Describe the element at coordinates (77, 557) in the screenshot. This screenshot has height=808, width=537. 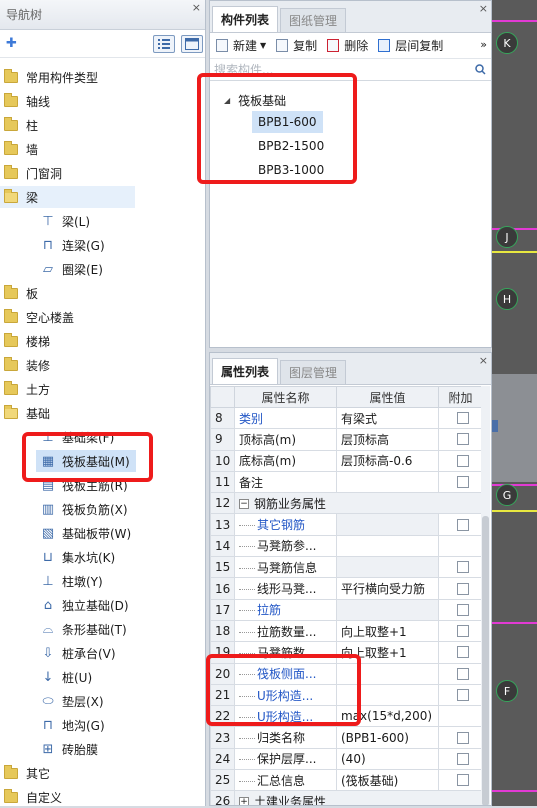
I see `nav-item-sump-pit: ⊔ 集水坑(K)` at that location.